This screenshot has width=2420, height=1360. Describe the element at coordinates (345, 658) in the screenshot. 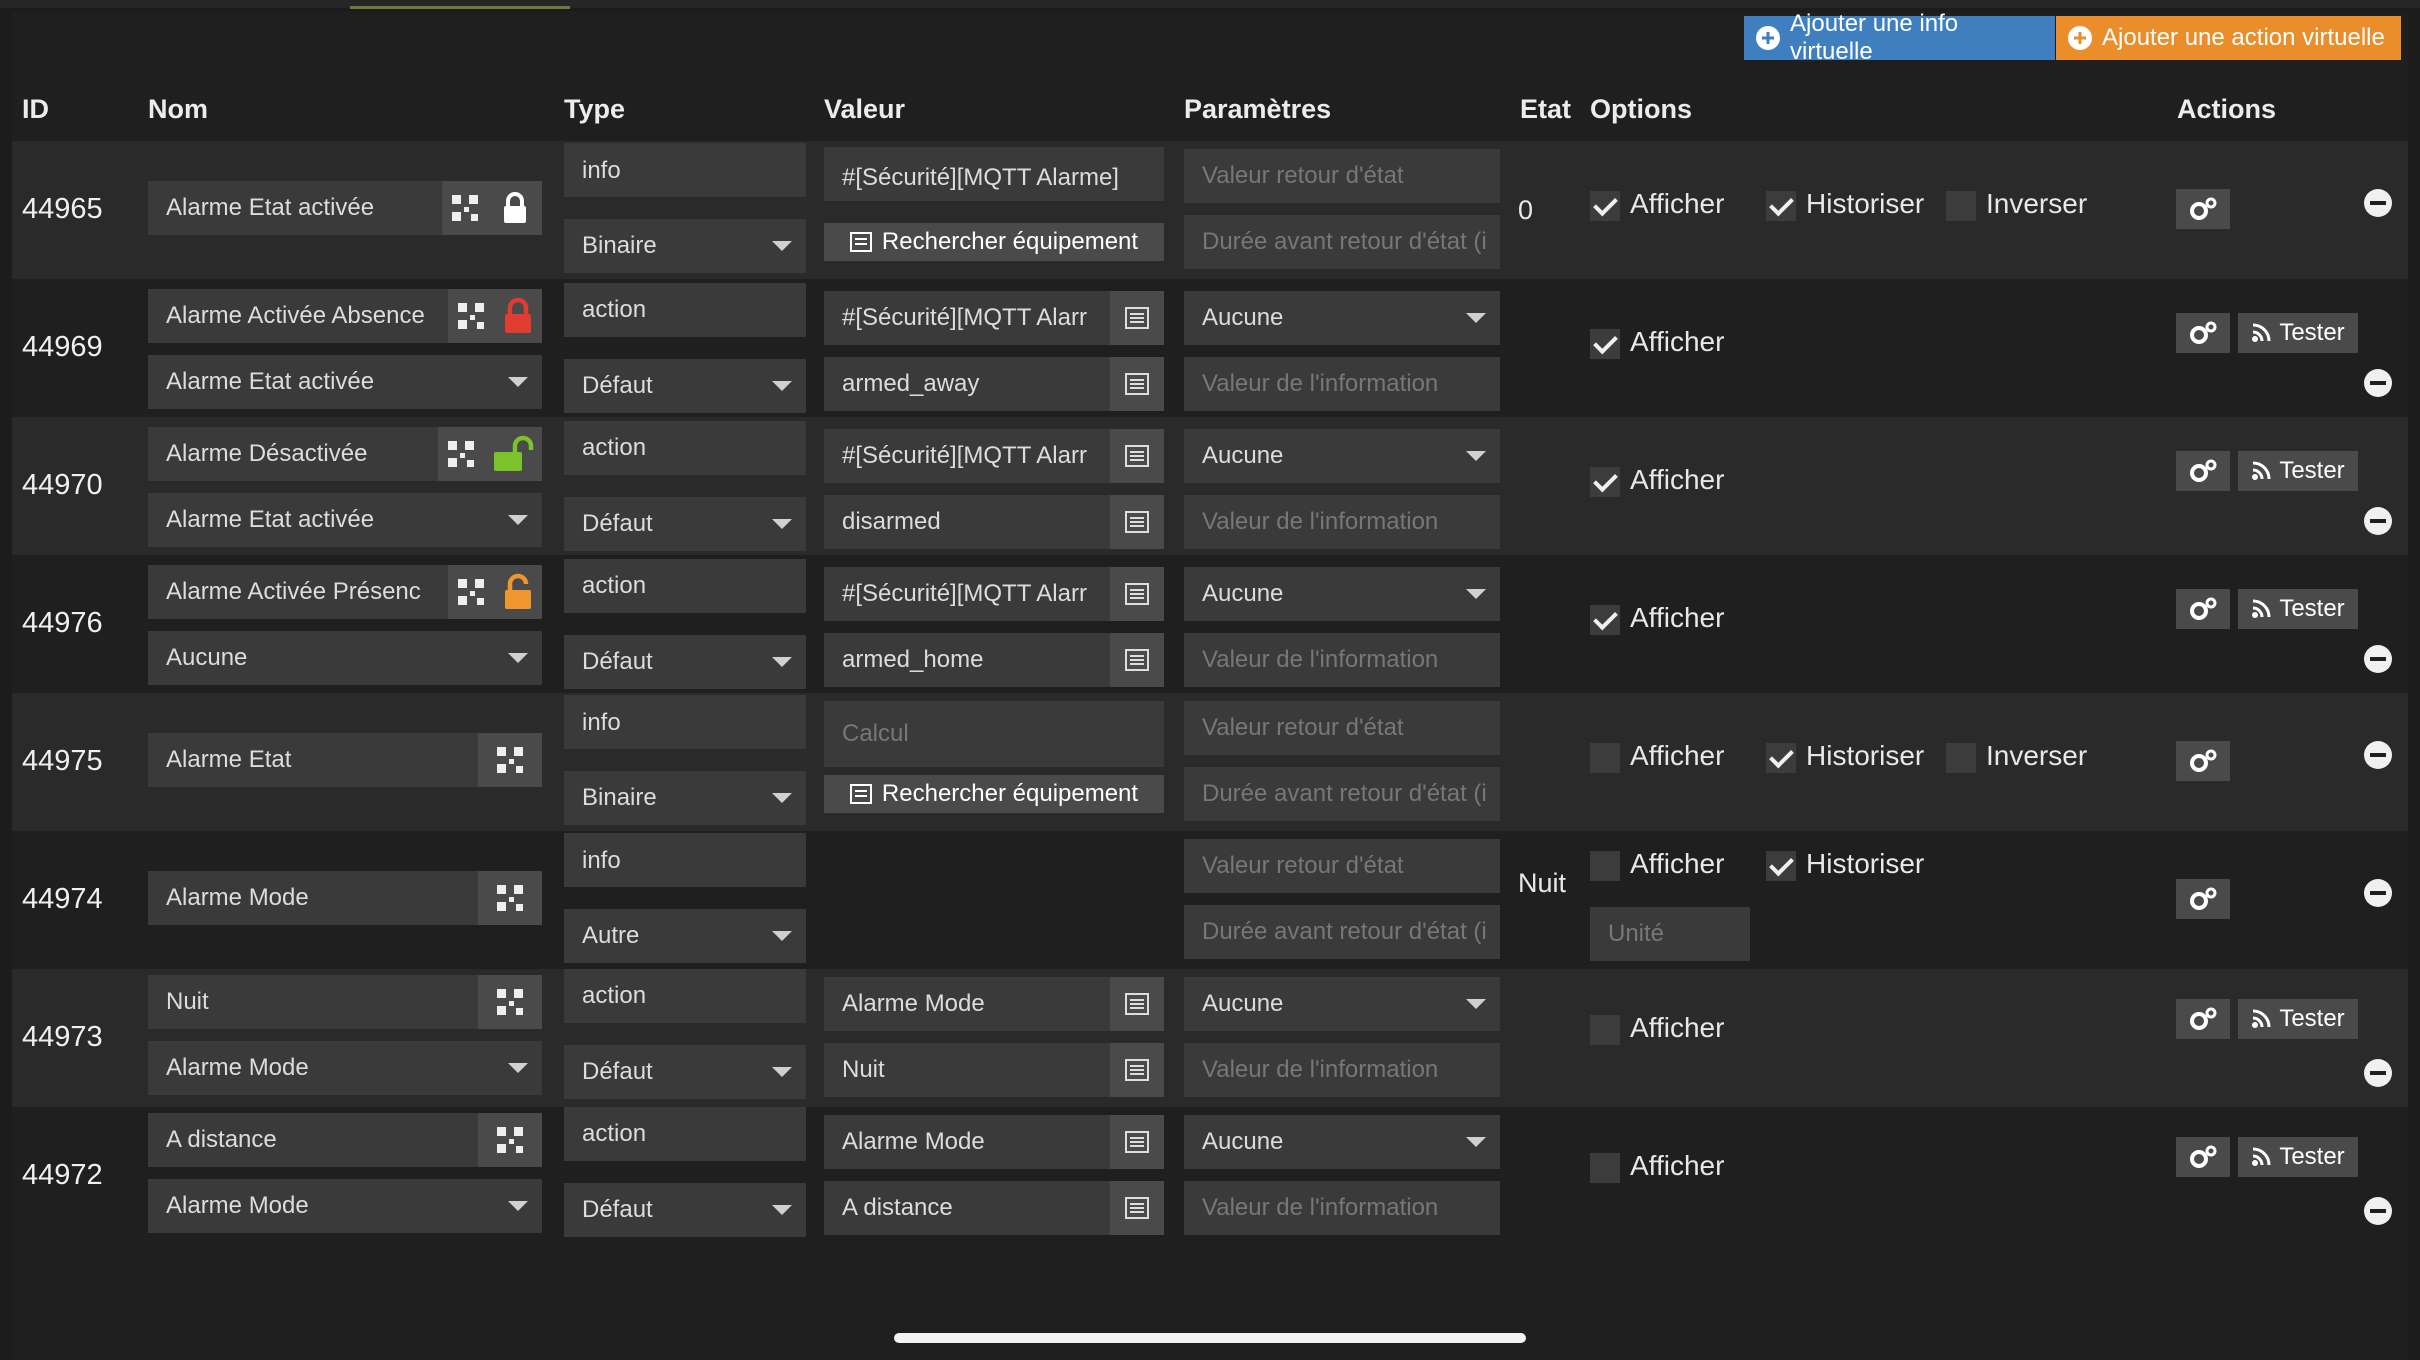

I see `linked-info-select: Aucune` at that location.